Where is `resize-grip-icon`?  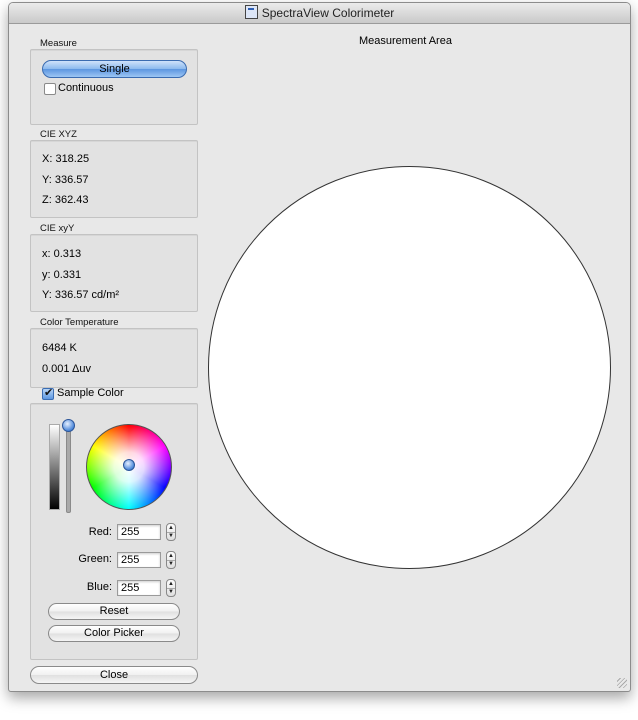 resize-grip-icon is located at coordinates (622, 683).